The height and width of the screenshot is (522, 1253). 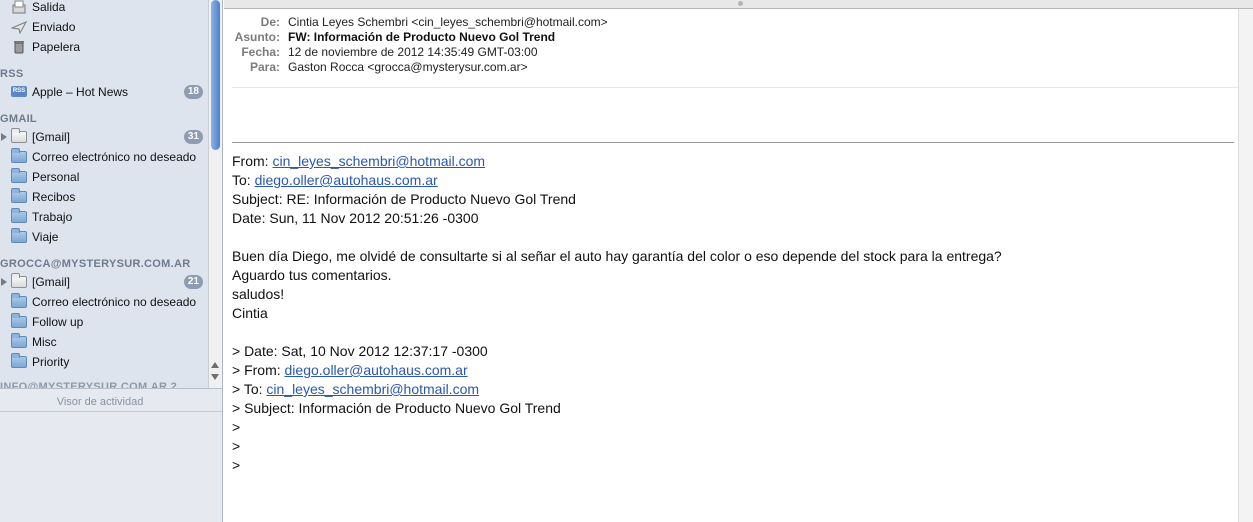 I want to click on gmail-folder-viaje: Viaje, so click(x=103, y=237).